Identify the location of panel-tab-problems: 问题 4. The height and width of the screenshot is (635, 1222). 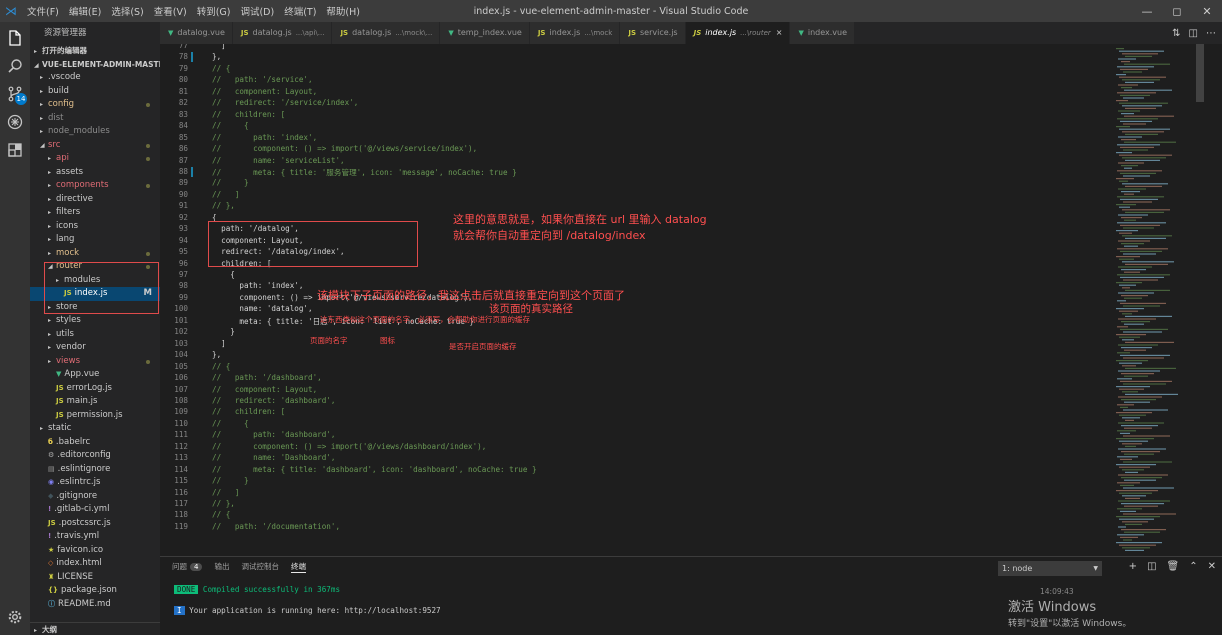
(187, 567).